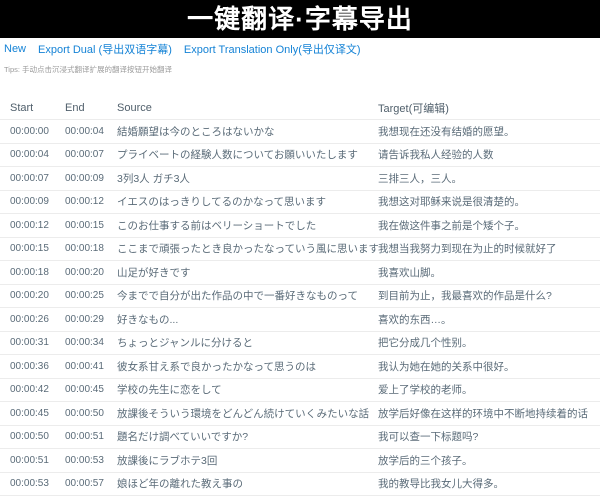 The height and width of the screenshot is (504, 600). What do you see at coordinates (300, 108) in the screenshot?
I see `table-header-row: Start End Source Target(可编辑)` at bounding box center [300, 108].